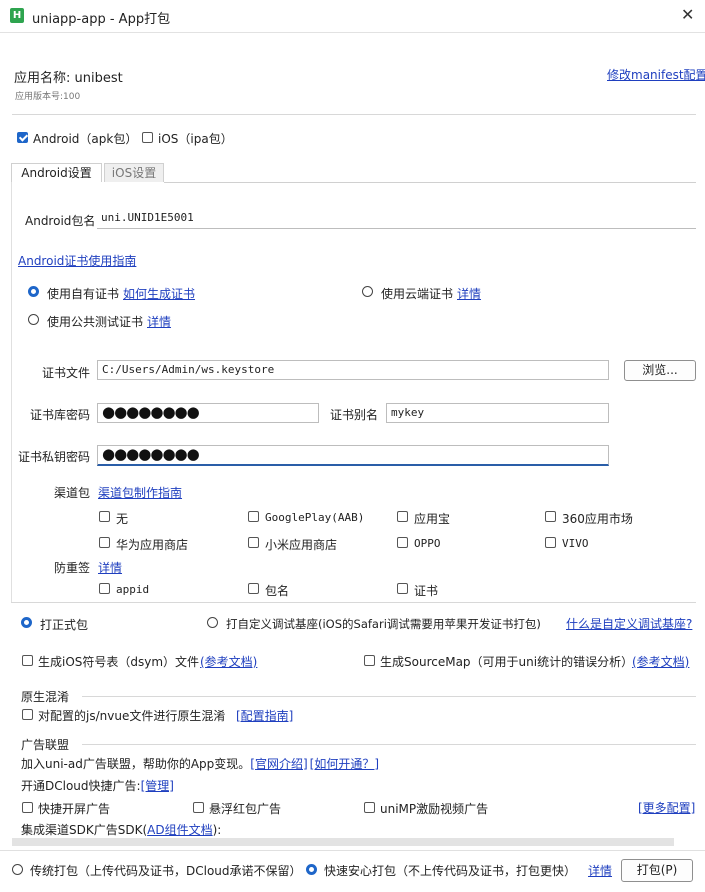 The width and height of the screenshot is (705, 892). Describe the element at coordinates (278, 764) in the screenshot. I see `ads-official-link: [官网介绍]` at that location.